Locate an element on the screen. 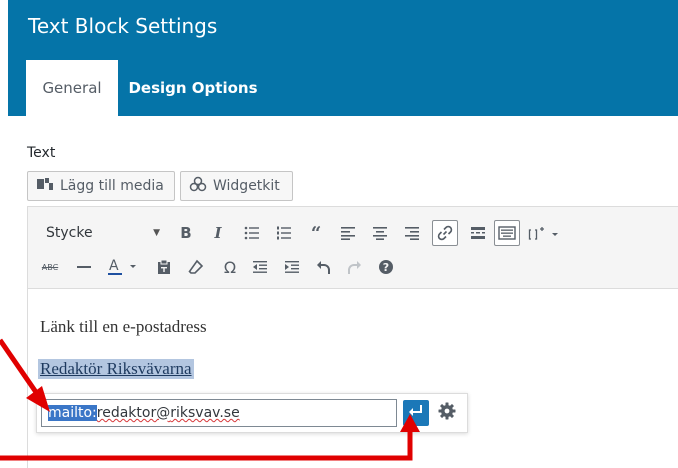  tab-general: General is located at coordinates (72, 88).